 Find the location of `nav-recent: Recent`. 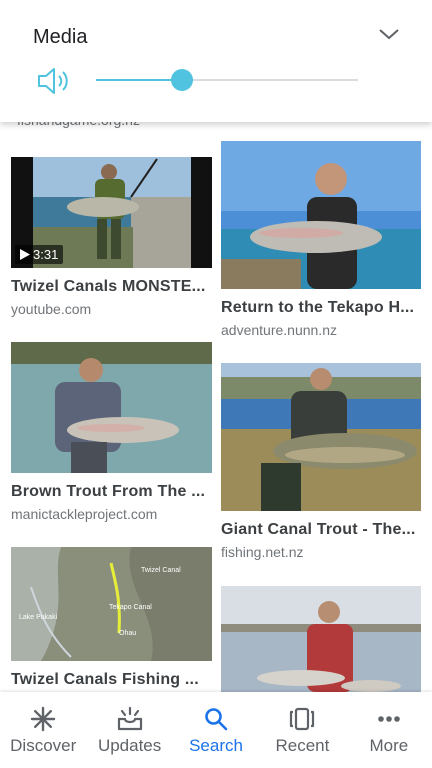

nav-recent: Recent is located at coordinates (302, 730).